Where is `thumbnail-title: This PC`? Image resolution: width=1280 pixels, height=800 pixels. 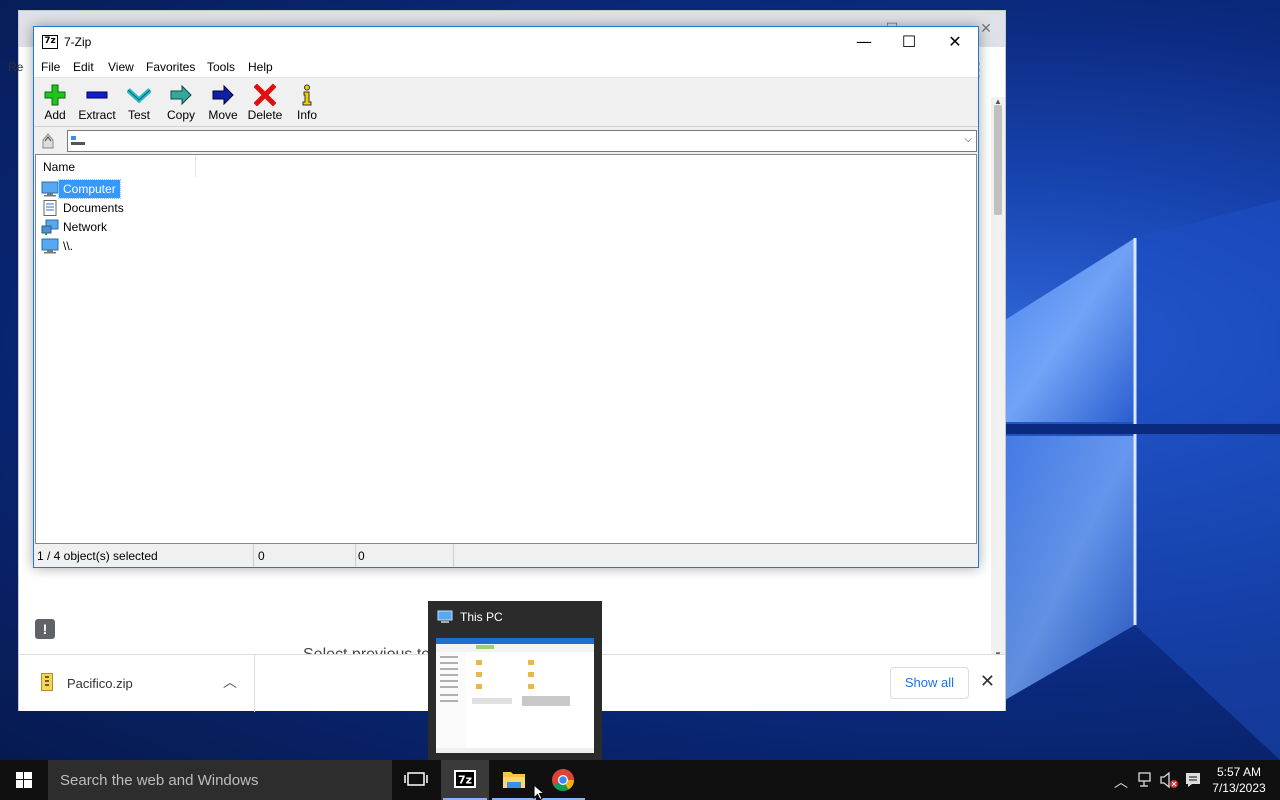 thumbnail-title: This PC is located at coordinates (481, 617).